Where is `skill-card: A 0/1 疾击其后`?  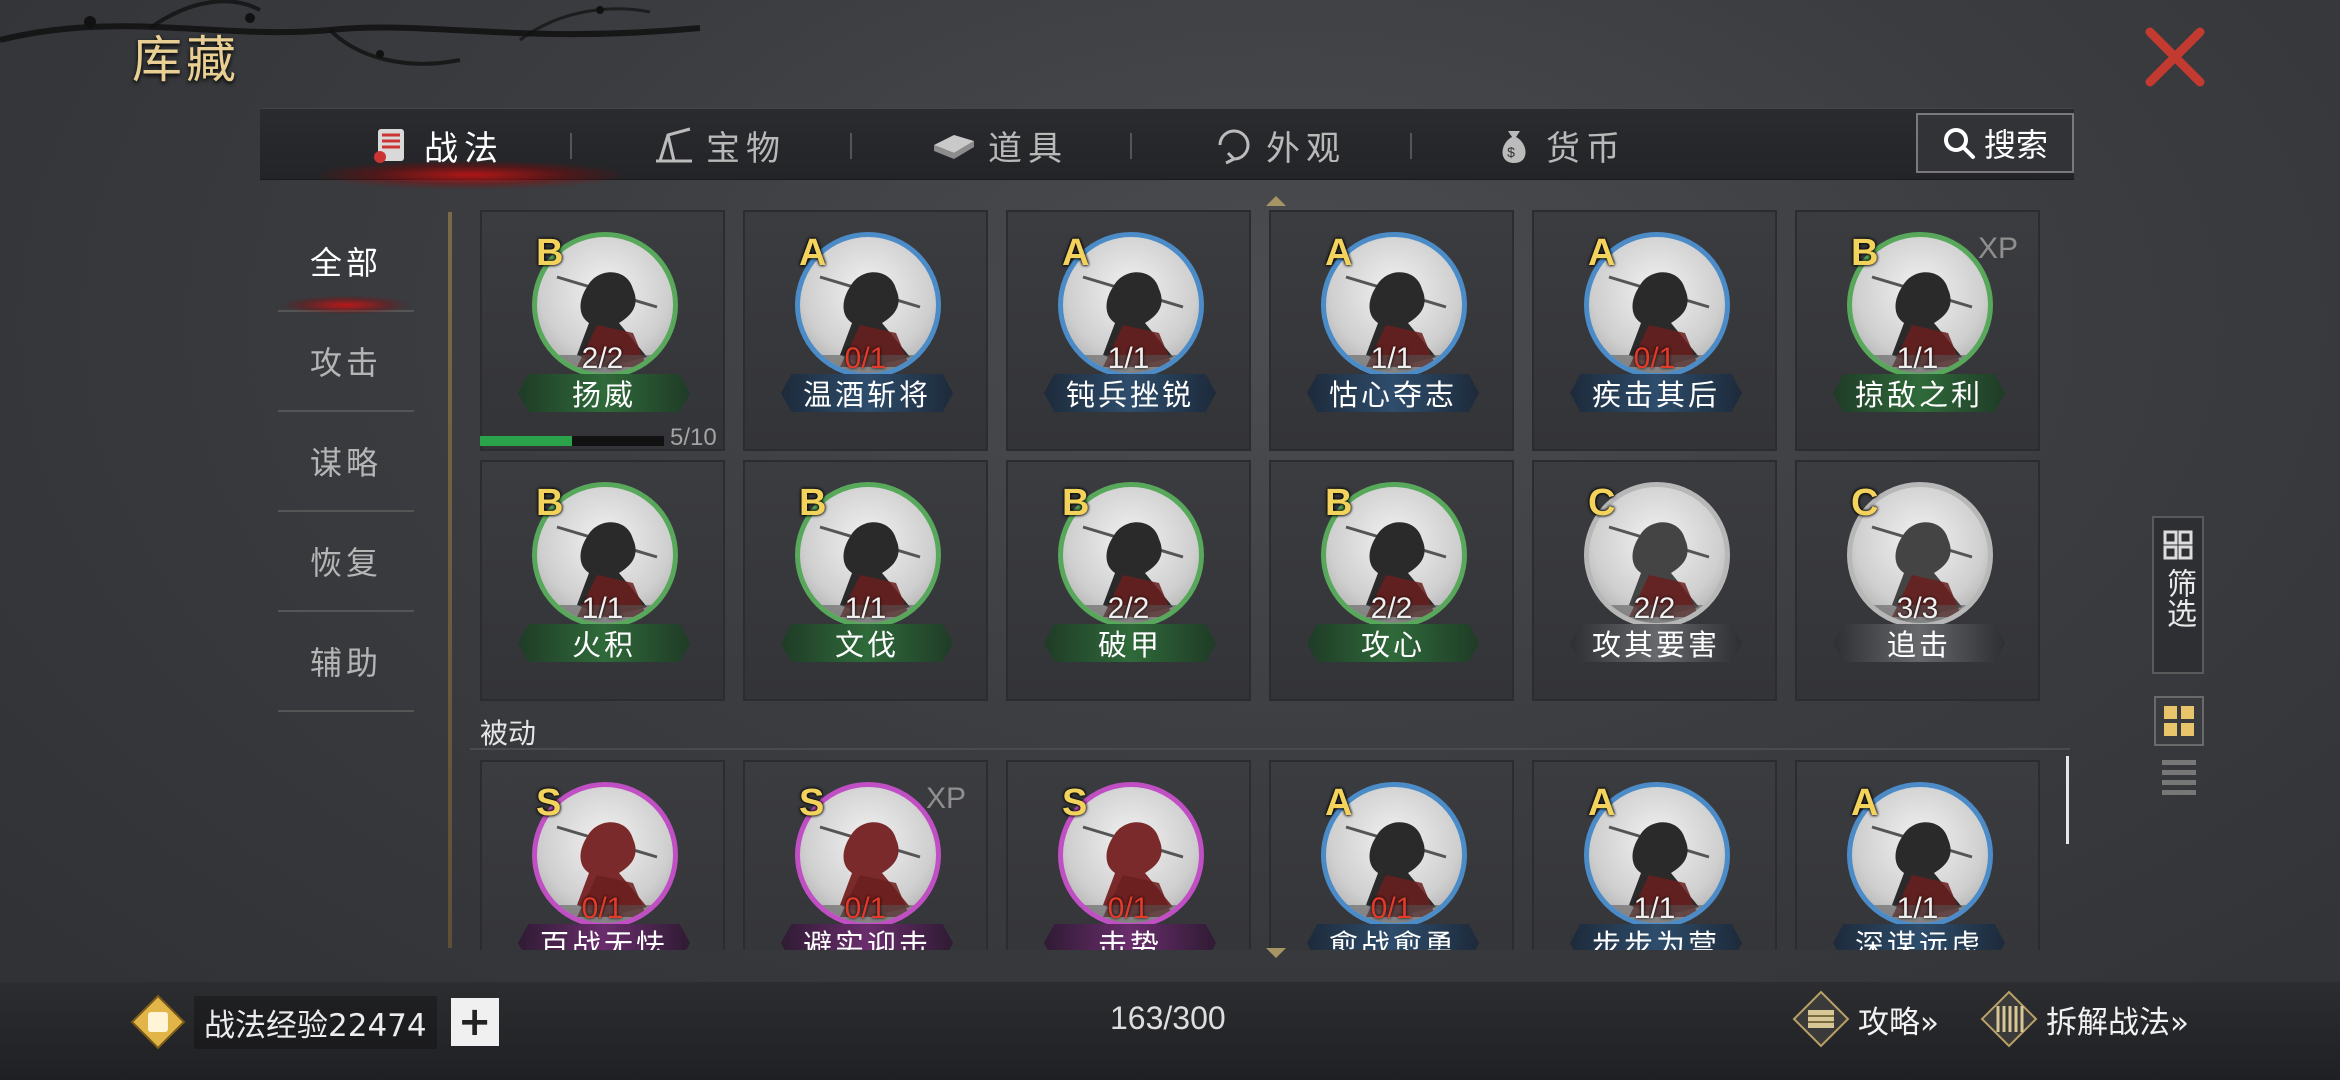 skill-card: A 0/1 疾击其后 is located at coordinates (1654, 330).